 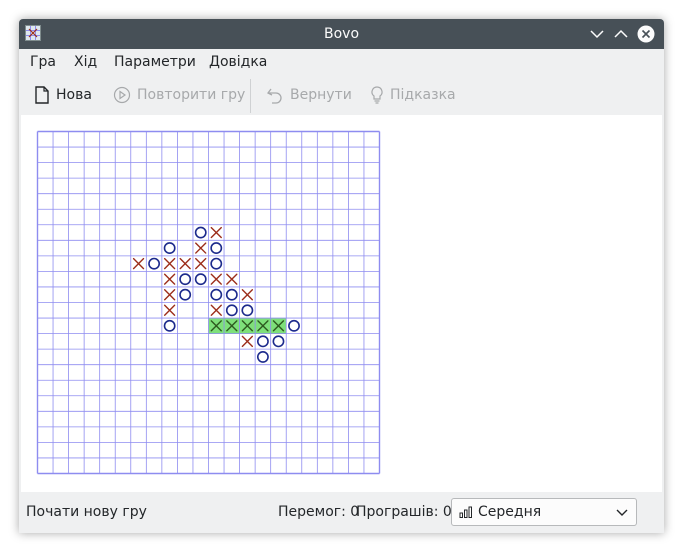 I want to click on hint-button: Підказка, so click(x=413, y=95).